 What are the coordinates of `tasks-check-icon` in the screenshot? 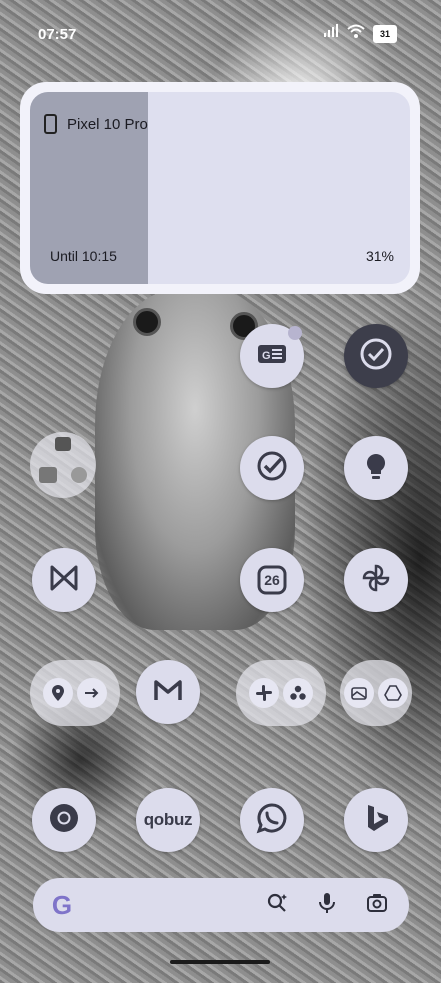 It's located at (376, 356).